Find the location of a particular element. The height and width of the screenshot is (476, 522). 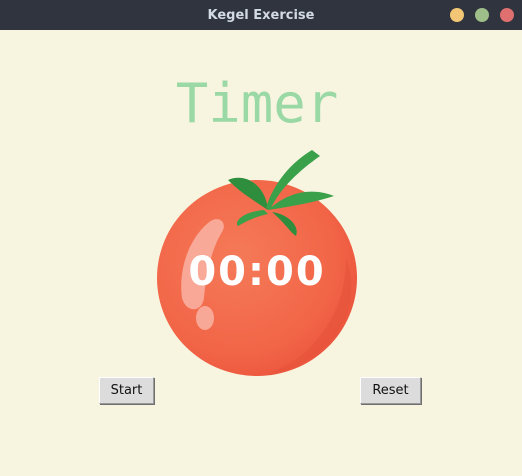

close-button is located at coordinates (507, 15).